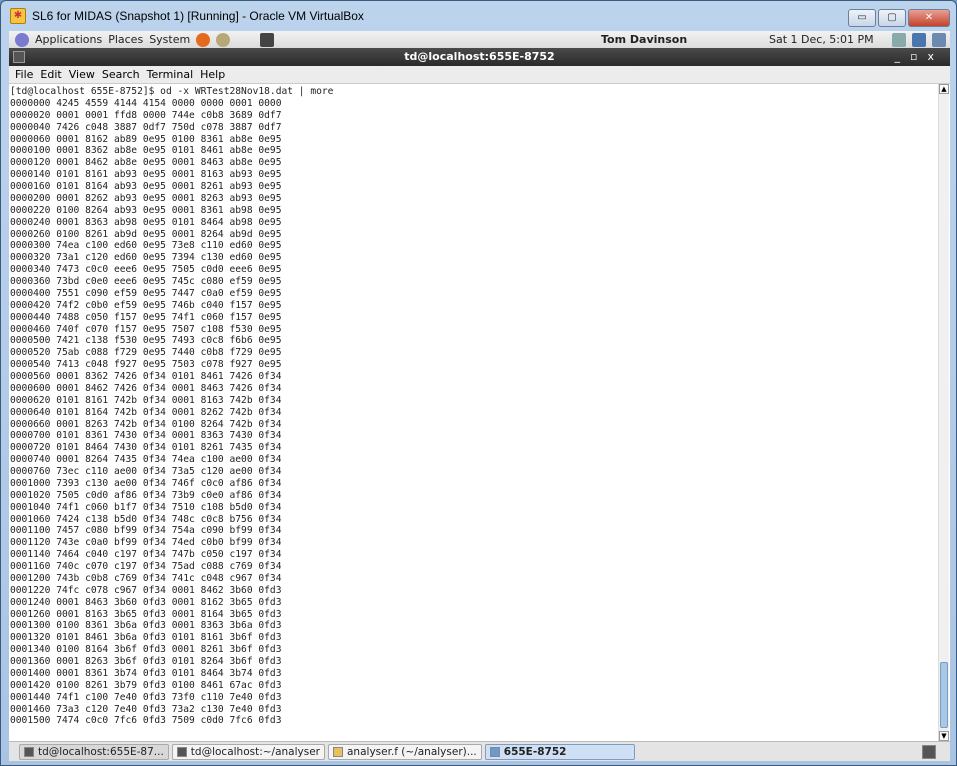  I want to click on scrollbar-thumb, so click(944, 695).